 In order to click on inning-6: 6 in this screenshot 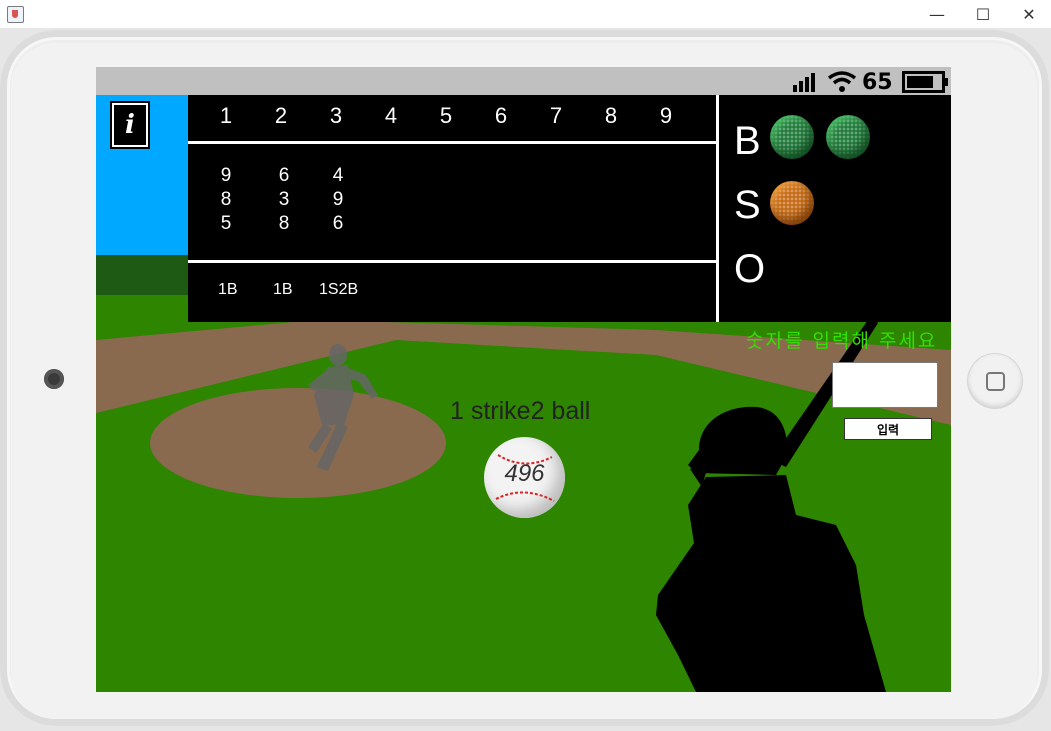, I will do `click(501, 115)`.